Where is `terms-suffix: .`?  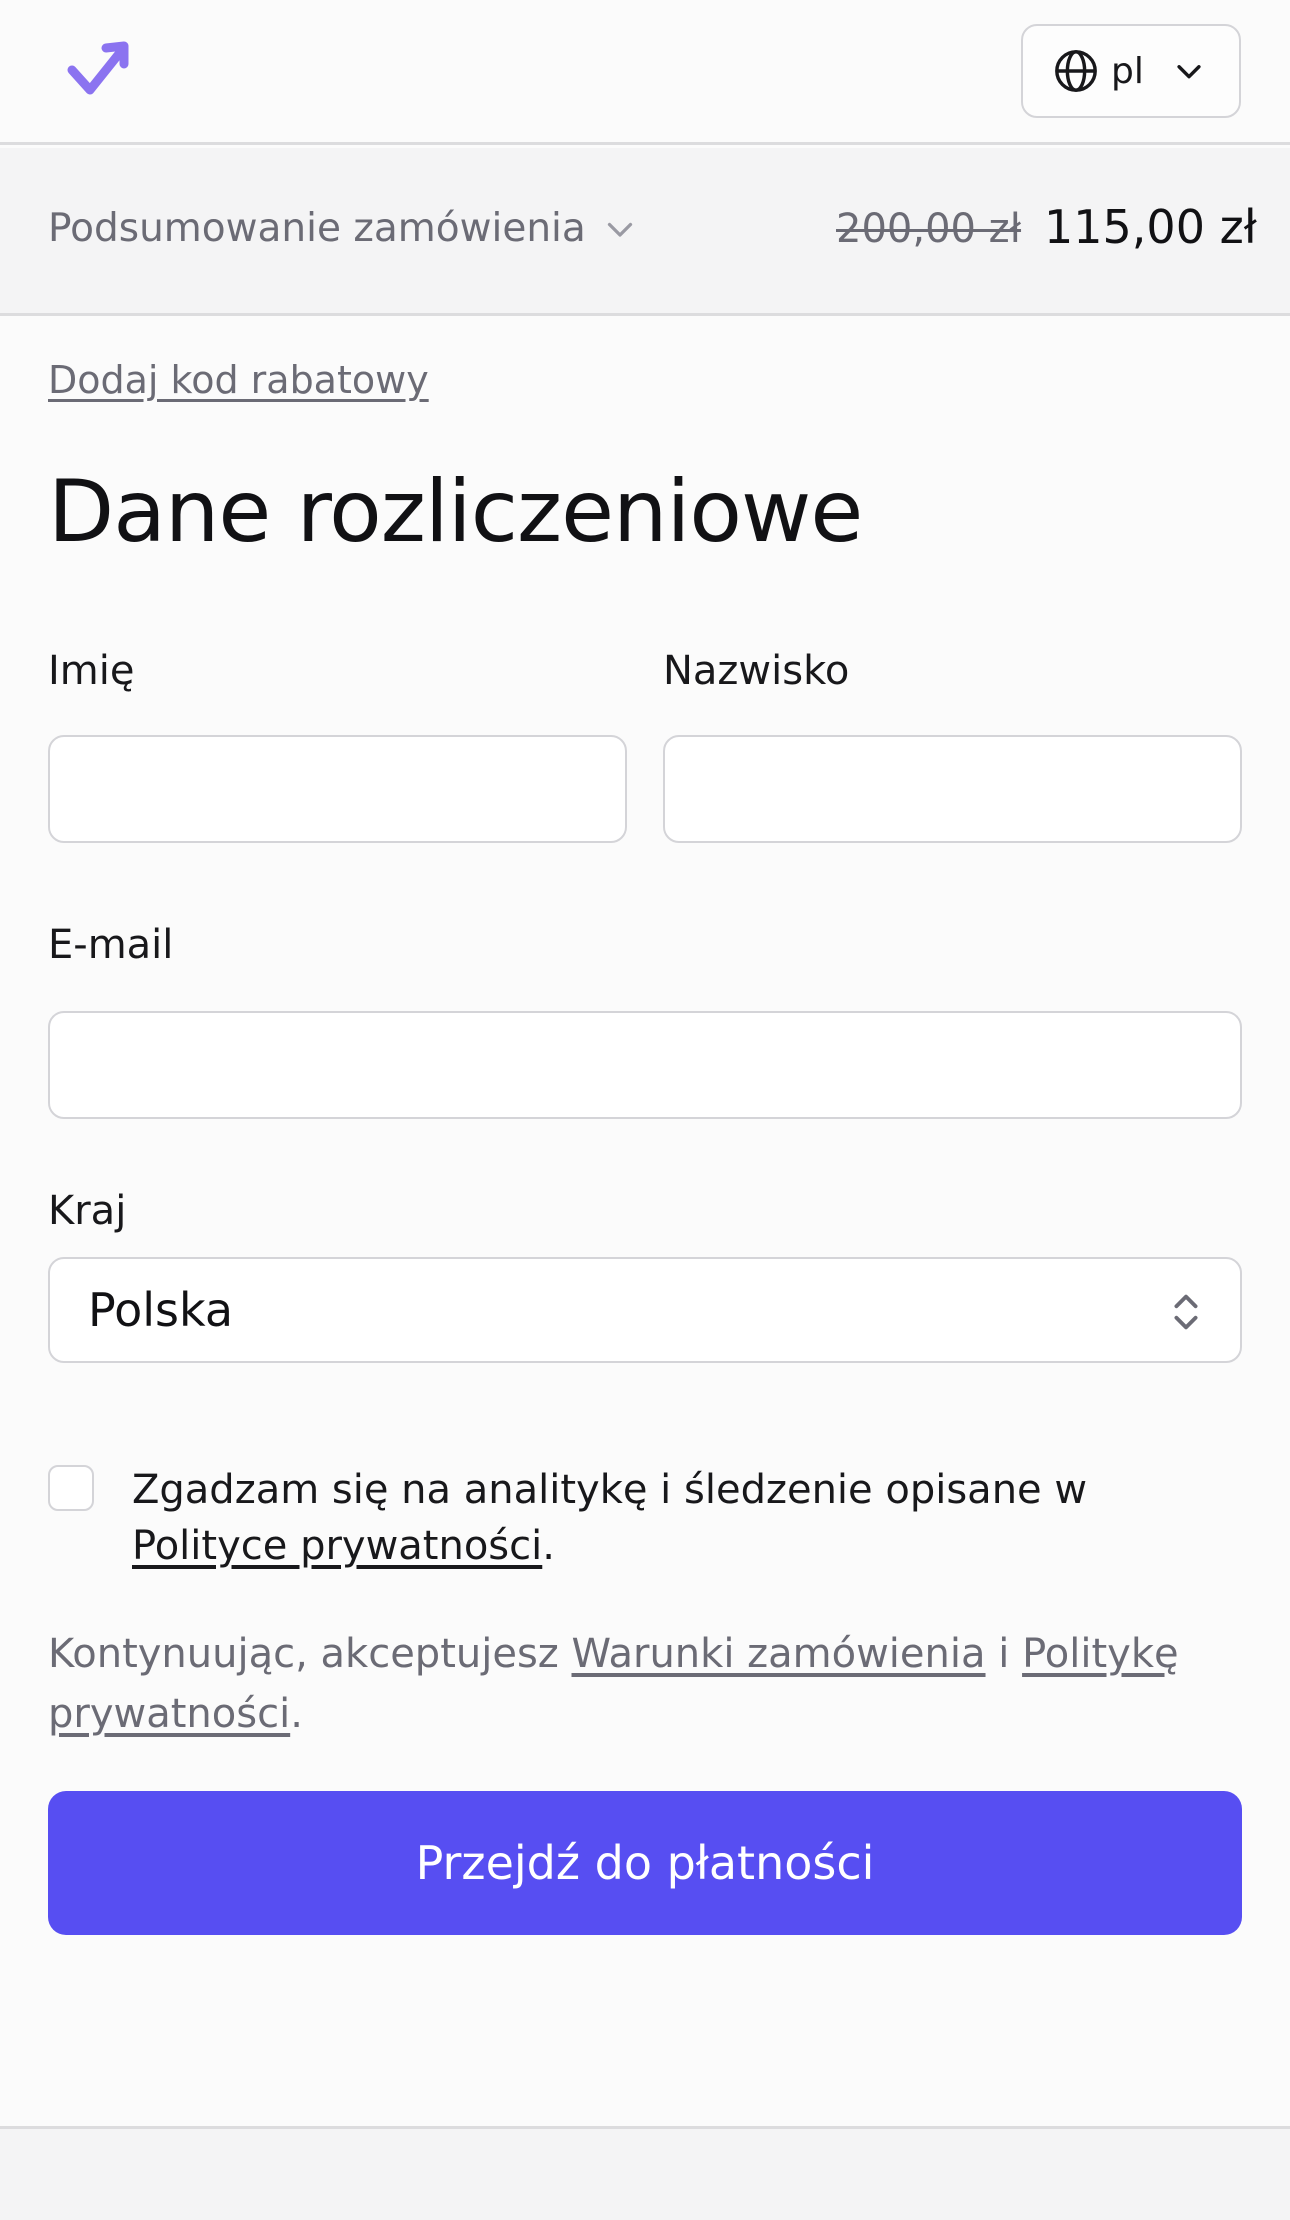 terms-suffix: . is located at coordinates (296, 1714).